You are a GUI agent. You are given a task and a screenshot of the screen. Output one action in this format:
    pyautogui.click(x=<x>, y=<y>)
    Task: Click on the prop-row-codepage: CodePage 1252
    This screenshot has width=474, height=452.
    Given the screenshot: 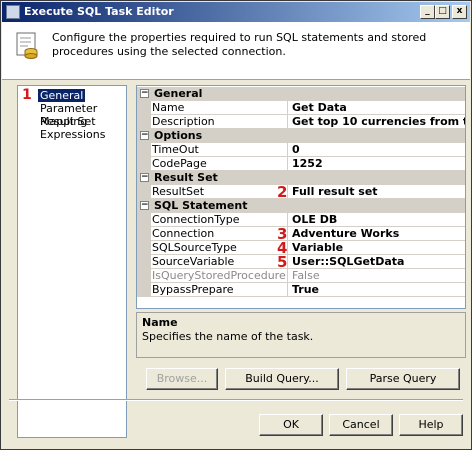 What is the action you would take?
    pyautogui.click(x=301, y=164)
    